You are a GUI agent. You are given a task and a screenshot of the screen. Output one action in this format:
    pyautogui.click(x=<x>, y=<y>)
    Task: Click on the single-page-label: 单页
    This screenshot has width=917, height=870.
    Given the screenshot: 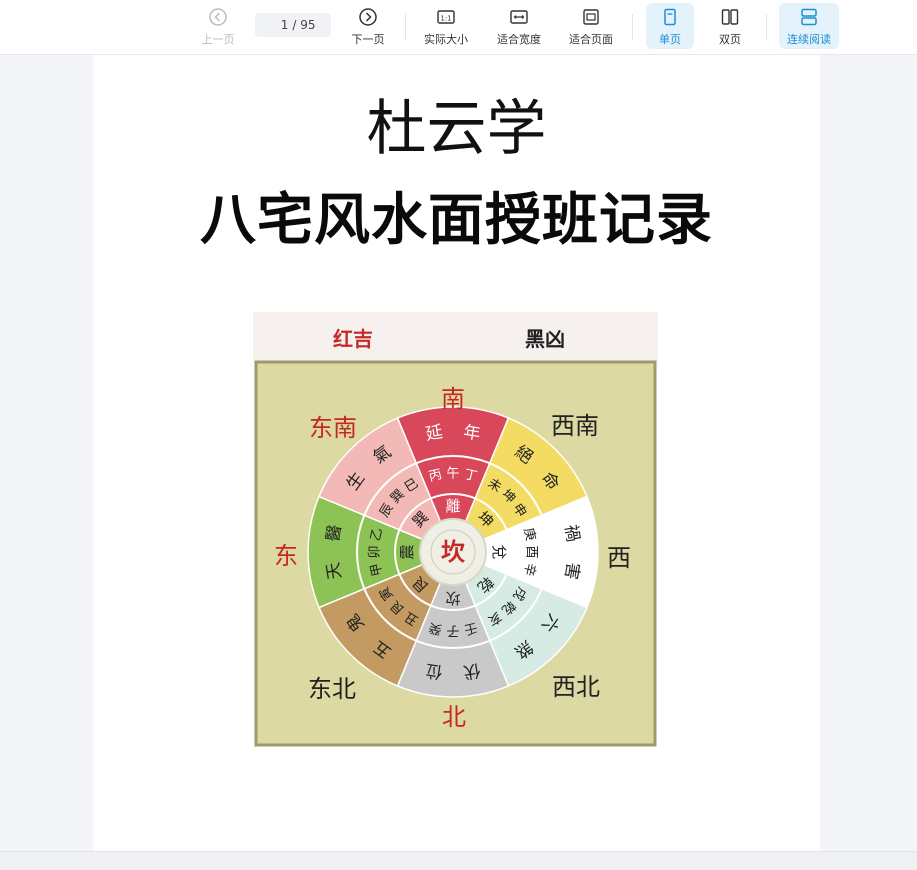 What is the action you would take?
    pyautogui.click(x=670, y=39)
    